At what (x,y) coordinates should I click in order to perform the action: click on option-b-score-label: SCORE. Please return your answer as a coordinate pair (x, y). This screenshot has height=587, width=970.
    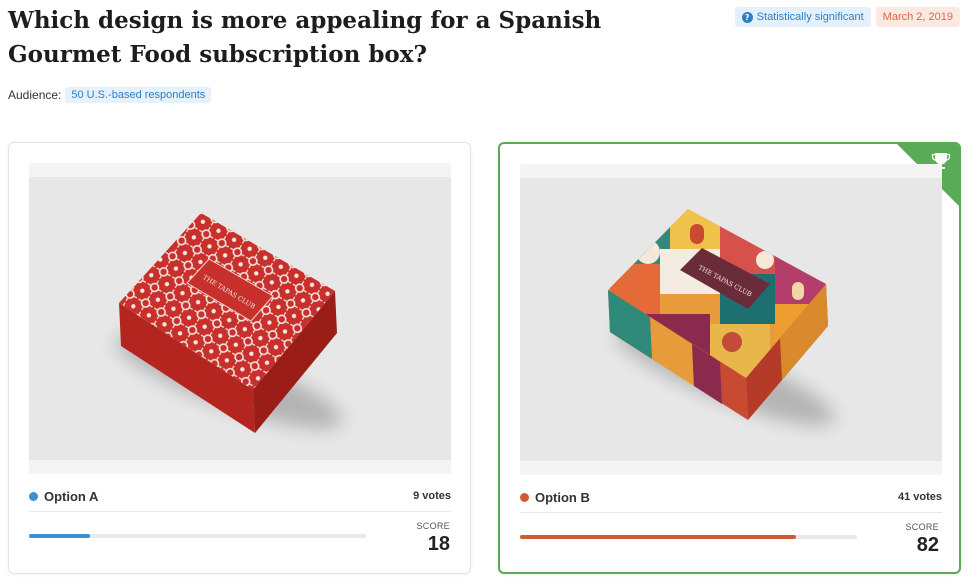
    Looking at the image, I should click on (922, 527).